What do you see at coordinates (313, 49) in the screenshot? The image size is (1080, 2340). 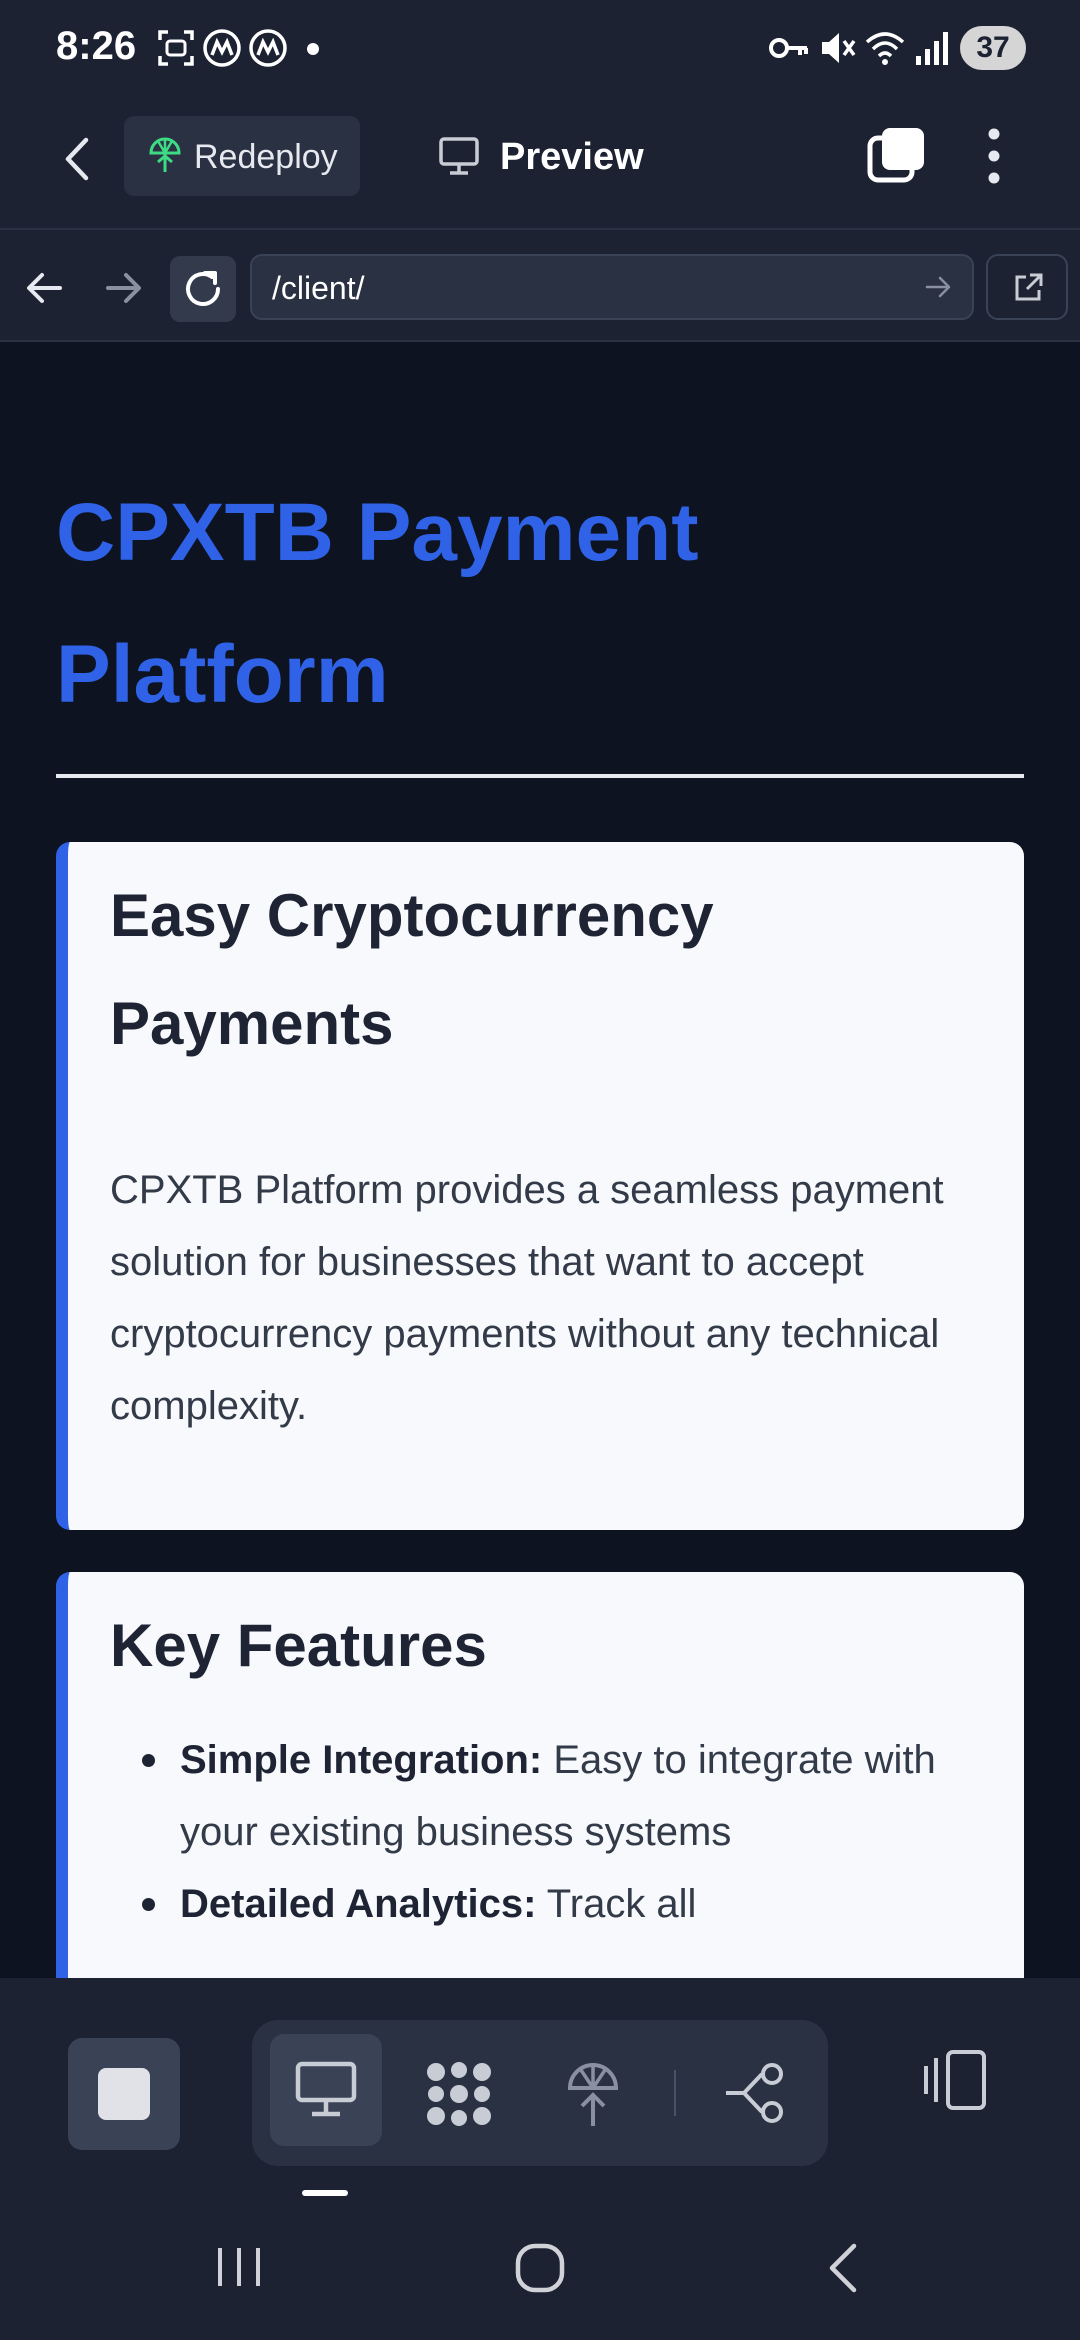 I see `dot-icon` at bounding box center [313, 49].